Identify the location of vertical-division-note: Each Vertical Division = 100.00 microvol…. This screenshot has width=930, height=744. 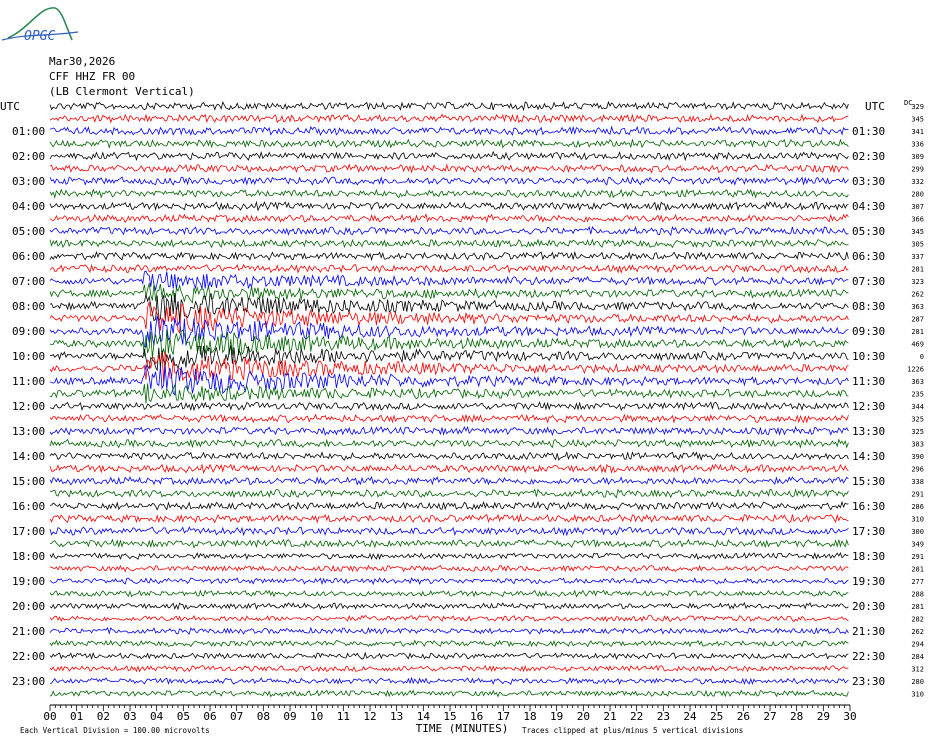
(115, 730).